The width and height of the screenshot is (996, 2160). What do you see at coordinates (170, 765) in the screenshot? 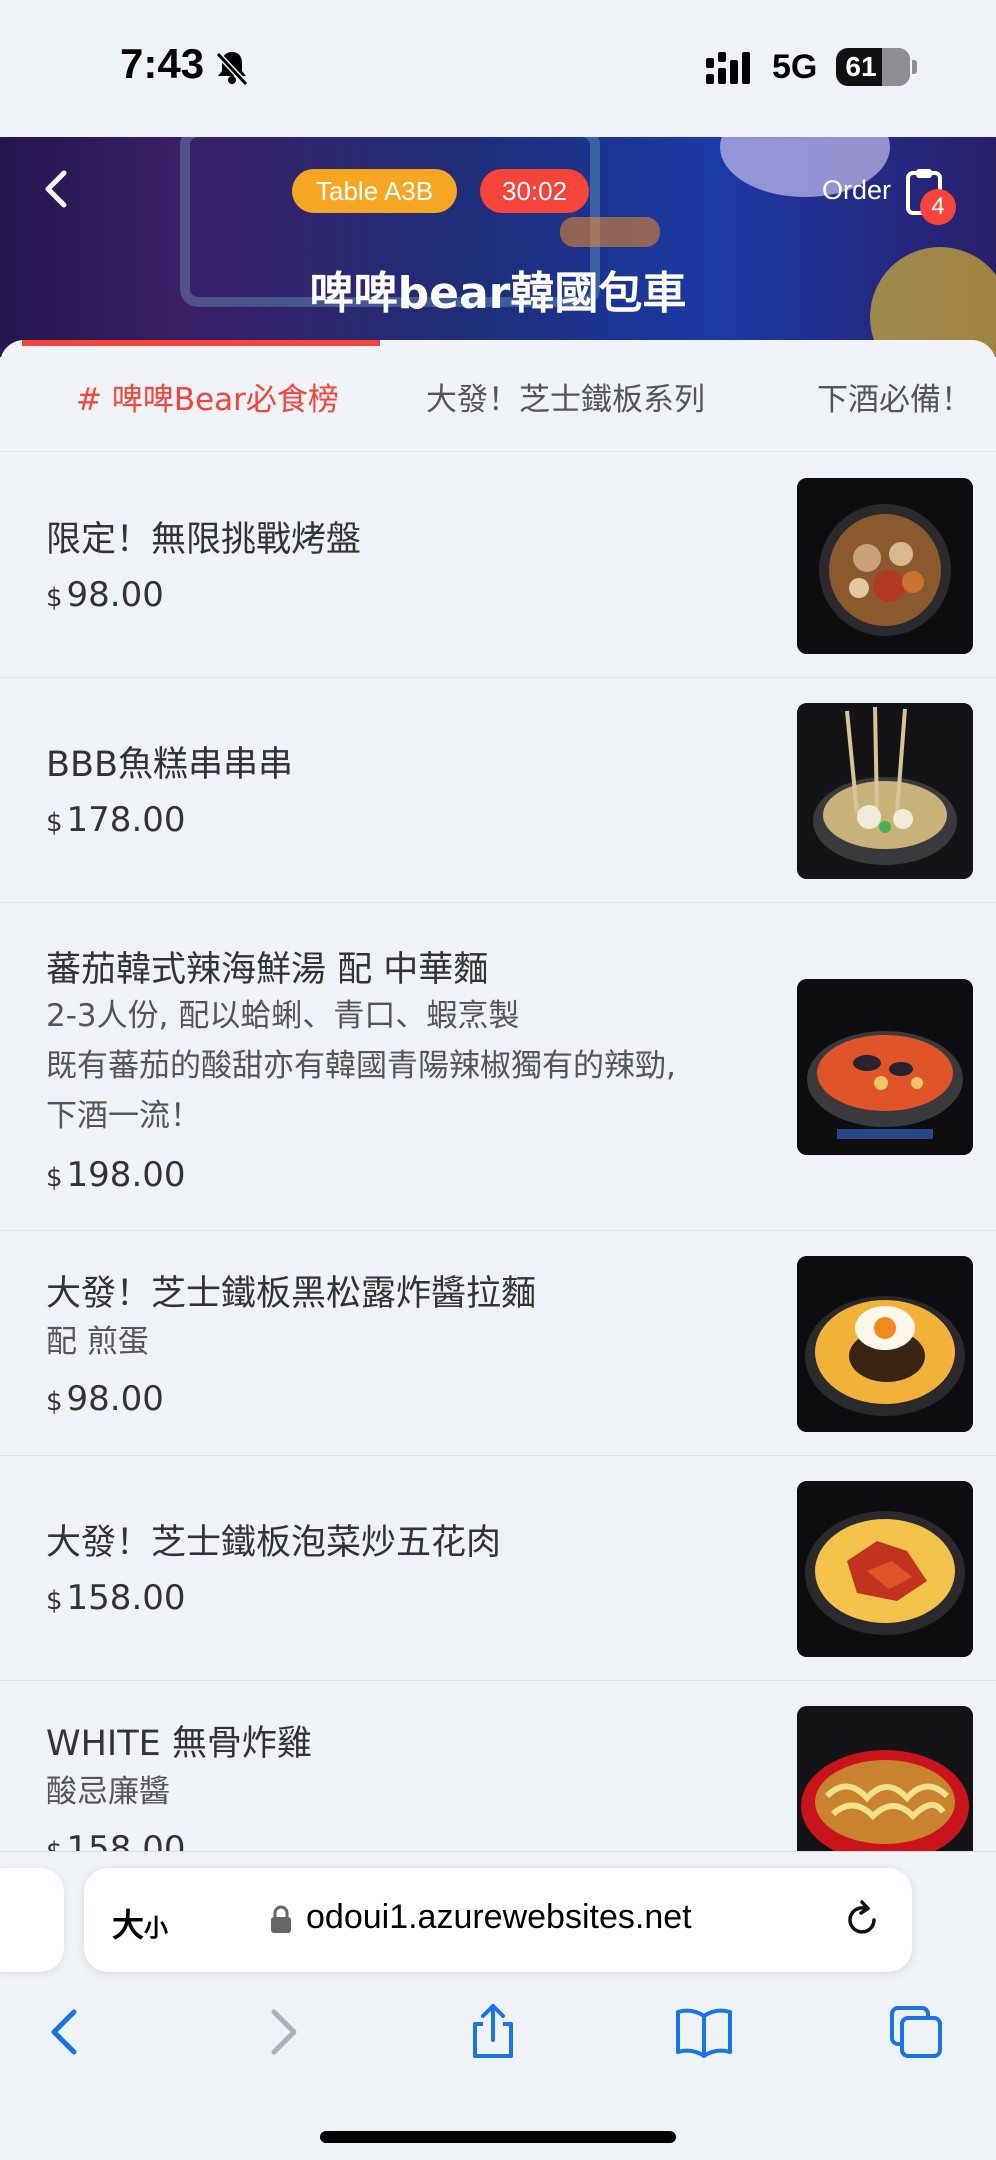
I see `item-name: BBB魚糕串串串` at bounding box center [170, 765].